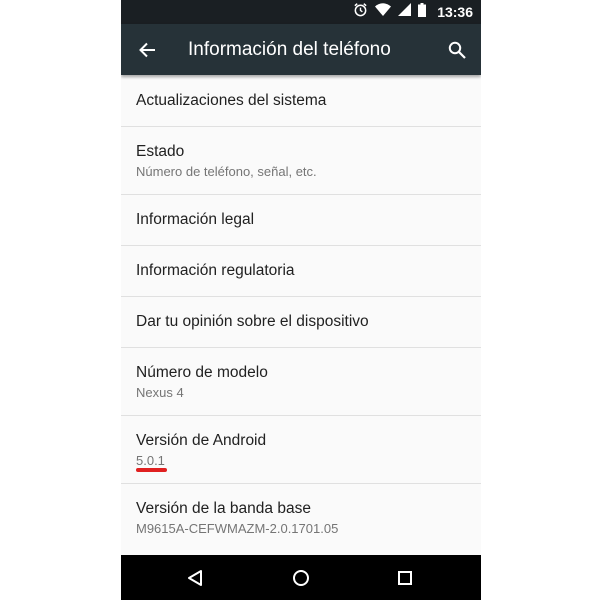  I want to click on list-item-legal-info: Información legal, so click(301, 220).